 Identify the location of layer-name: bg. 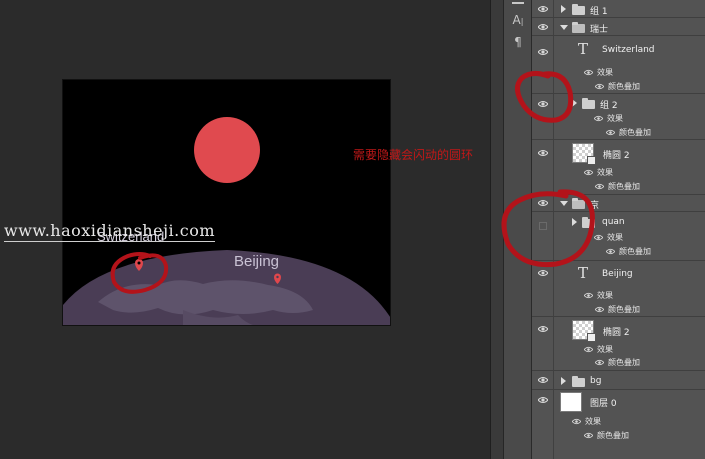
(596, 381).